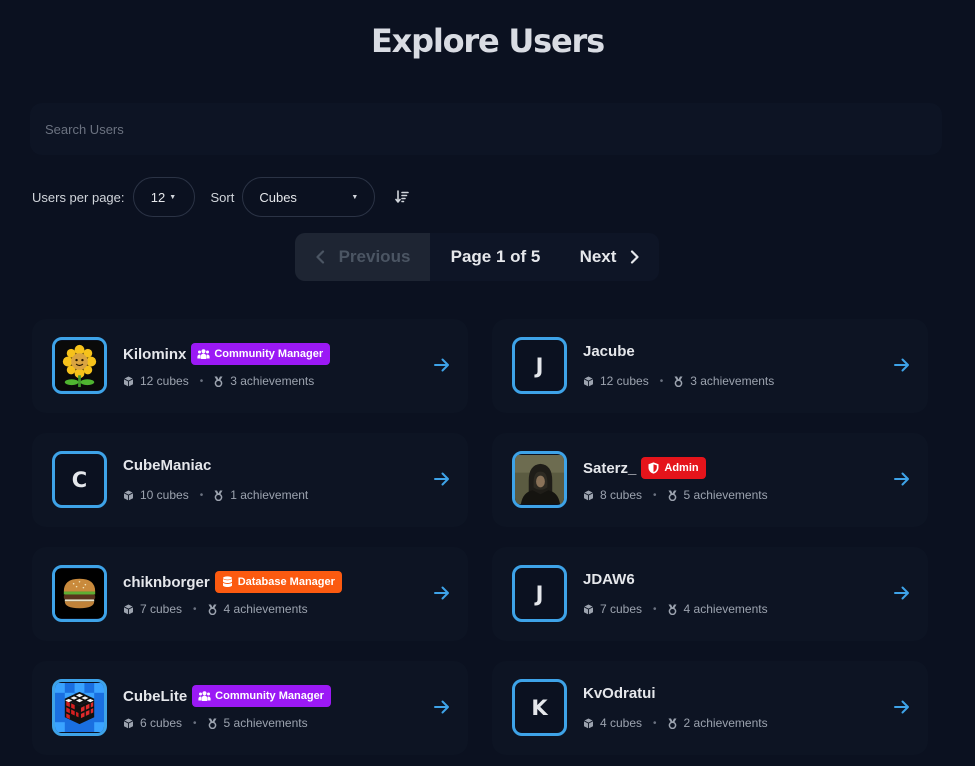 The image size is (975, 766). I want to click on previous-label: Previous, so click(374, 256).